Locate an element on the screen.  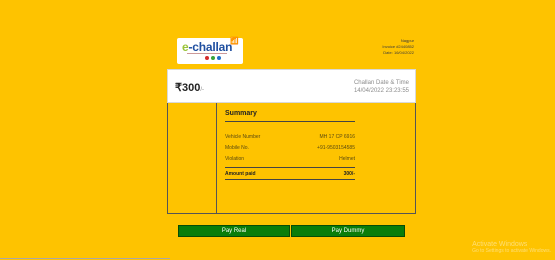
summary-row-value: Helmet is located at coordinates (347, 158).